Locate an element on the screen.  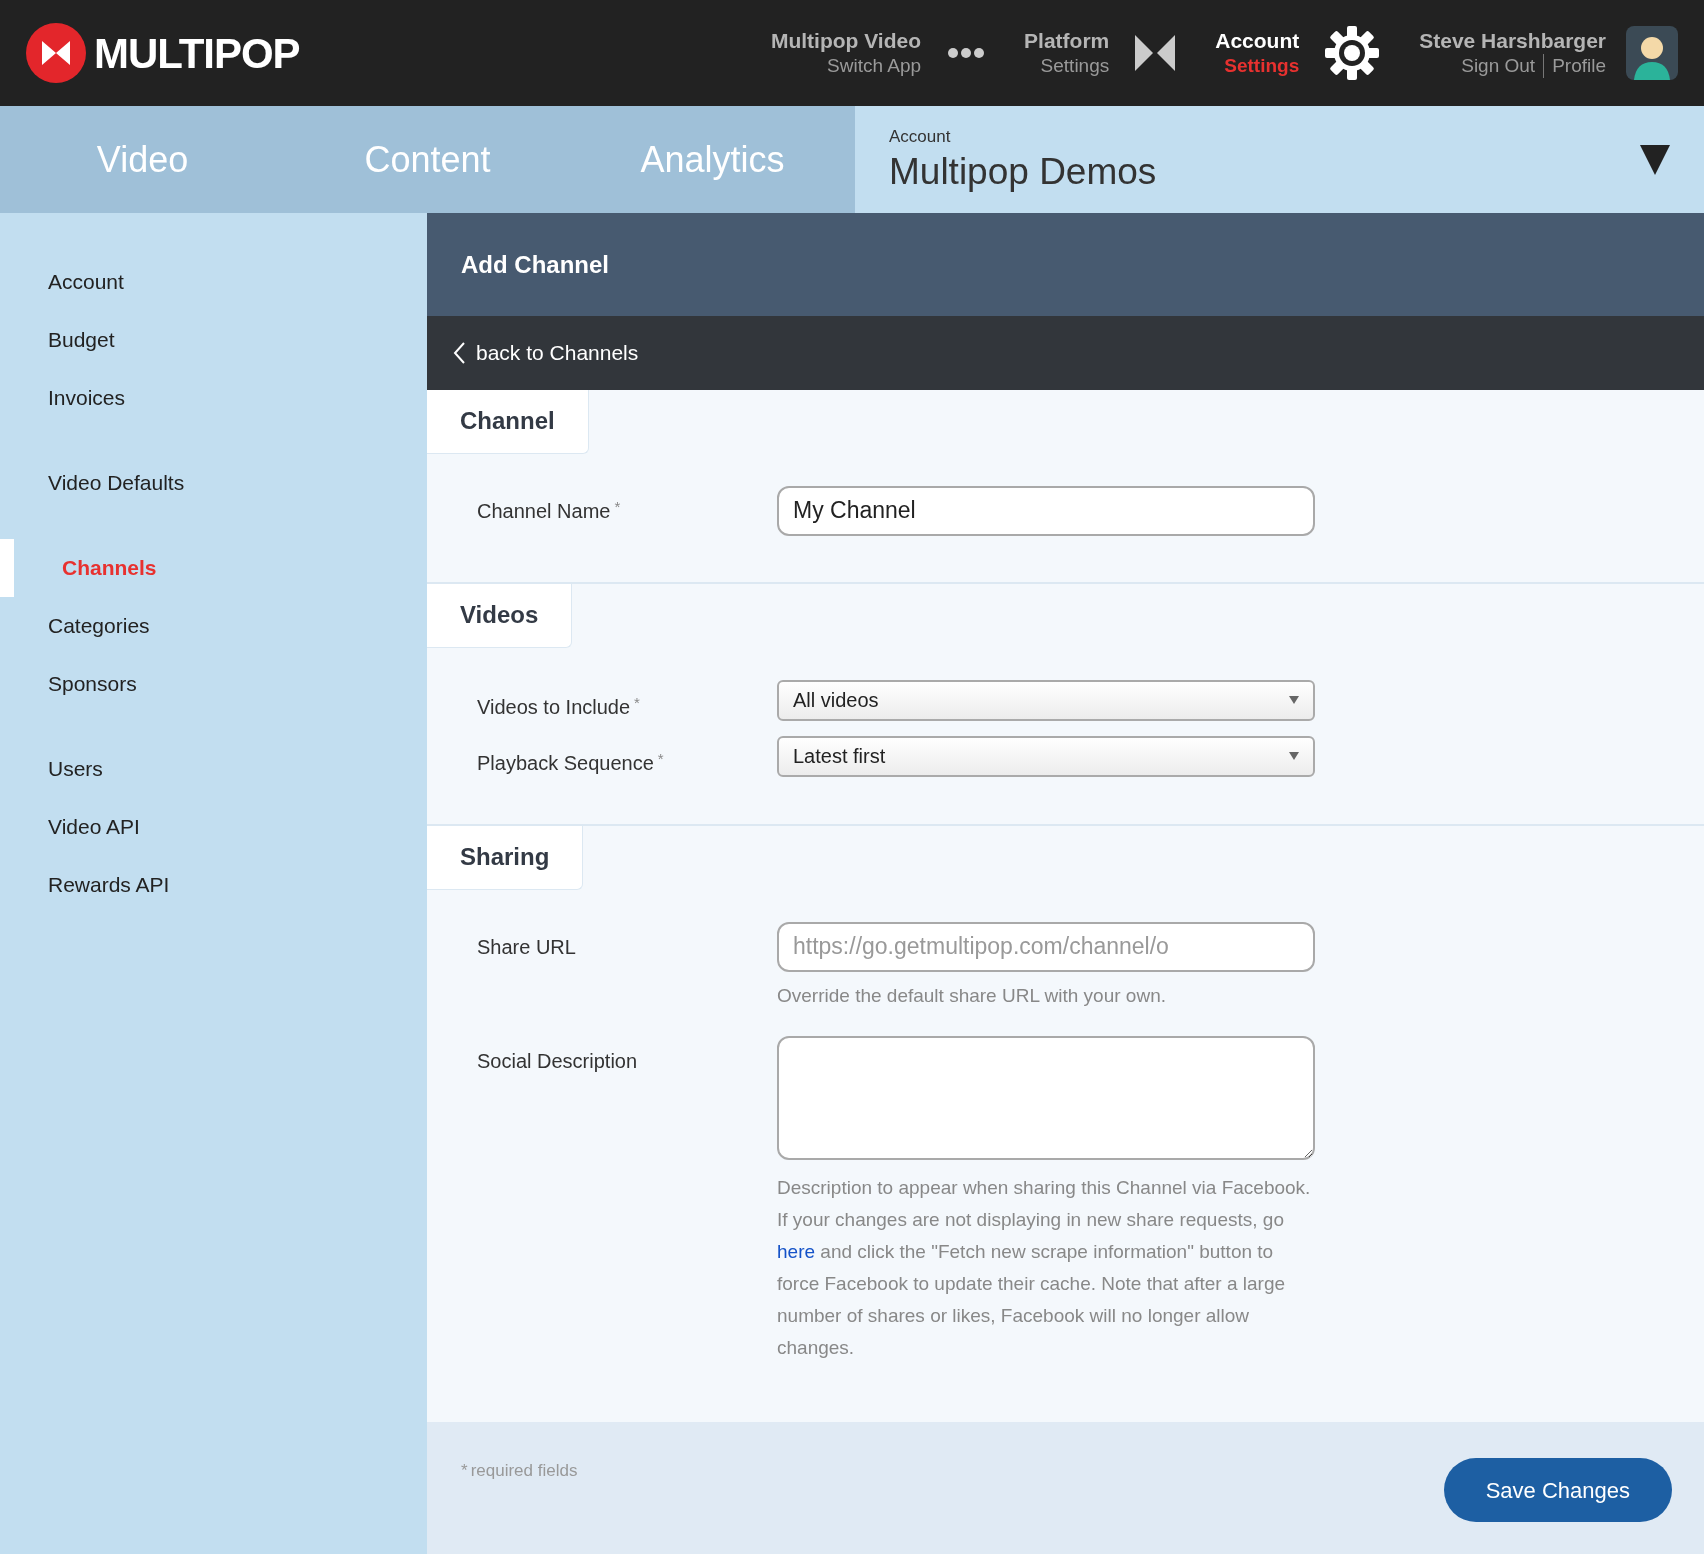
back-link: back to Channels is located at coordinates (546, 353).